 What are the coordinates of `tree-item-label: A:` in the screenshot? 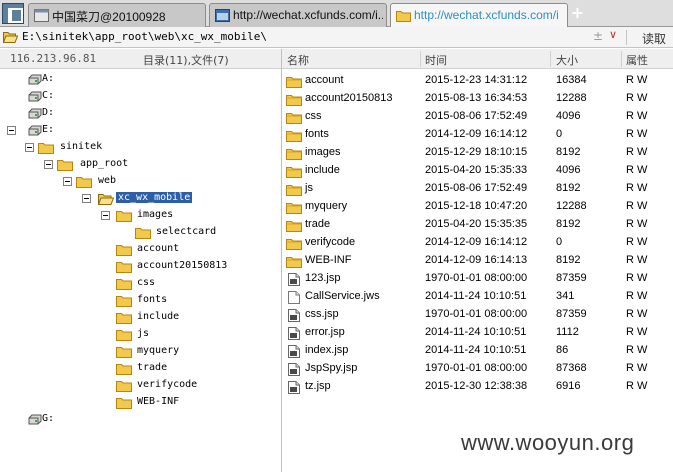 It's located at (48, 78).